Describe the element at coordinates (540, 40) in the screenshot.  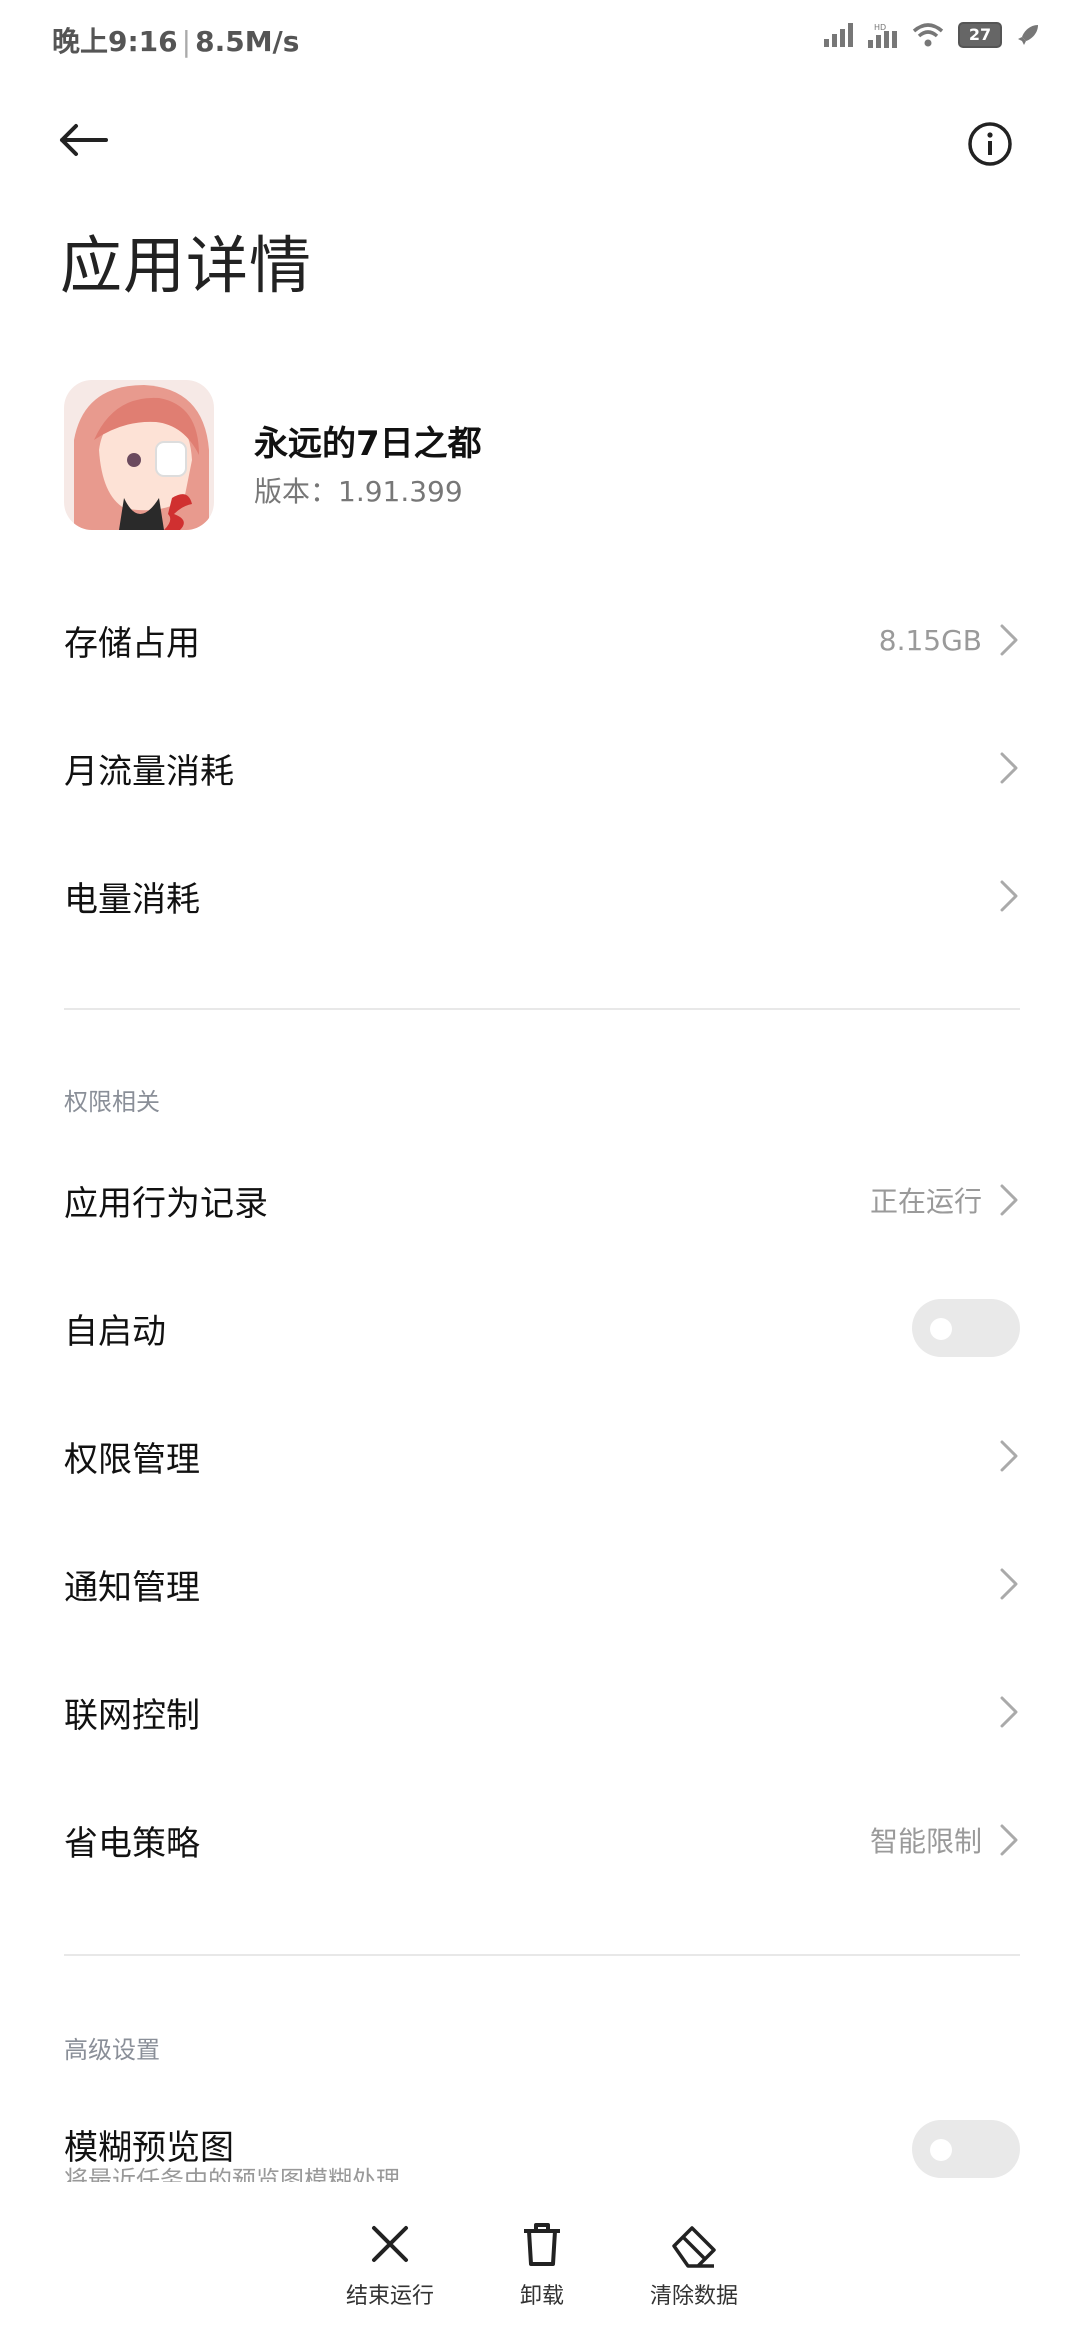
I see `status-bar: 晚上9:16 | 8.5M/s HD 27` at that location.